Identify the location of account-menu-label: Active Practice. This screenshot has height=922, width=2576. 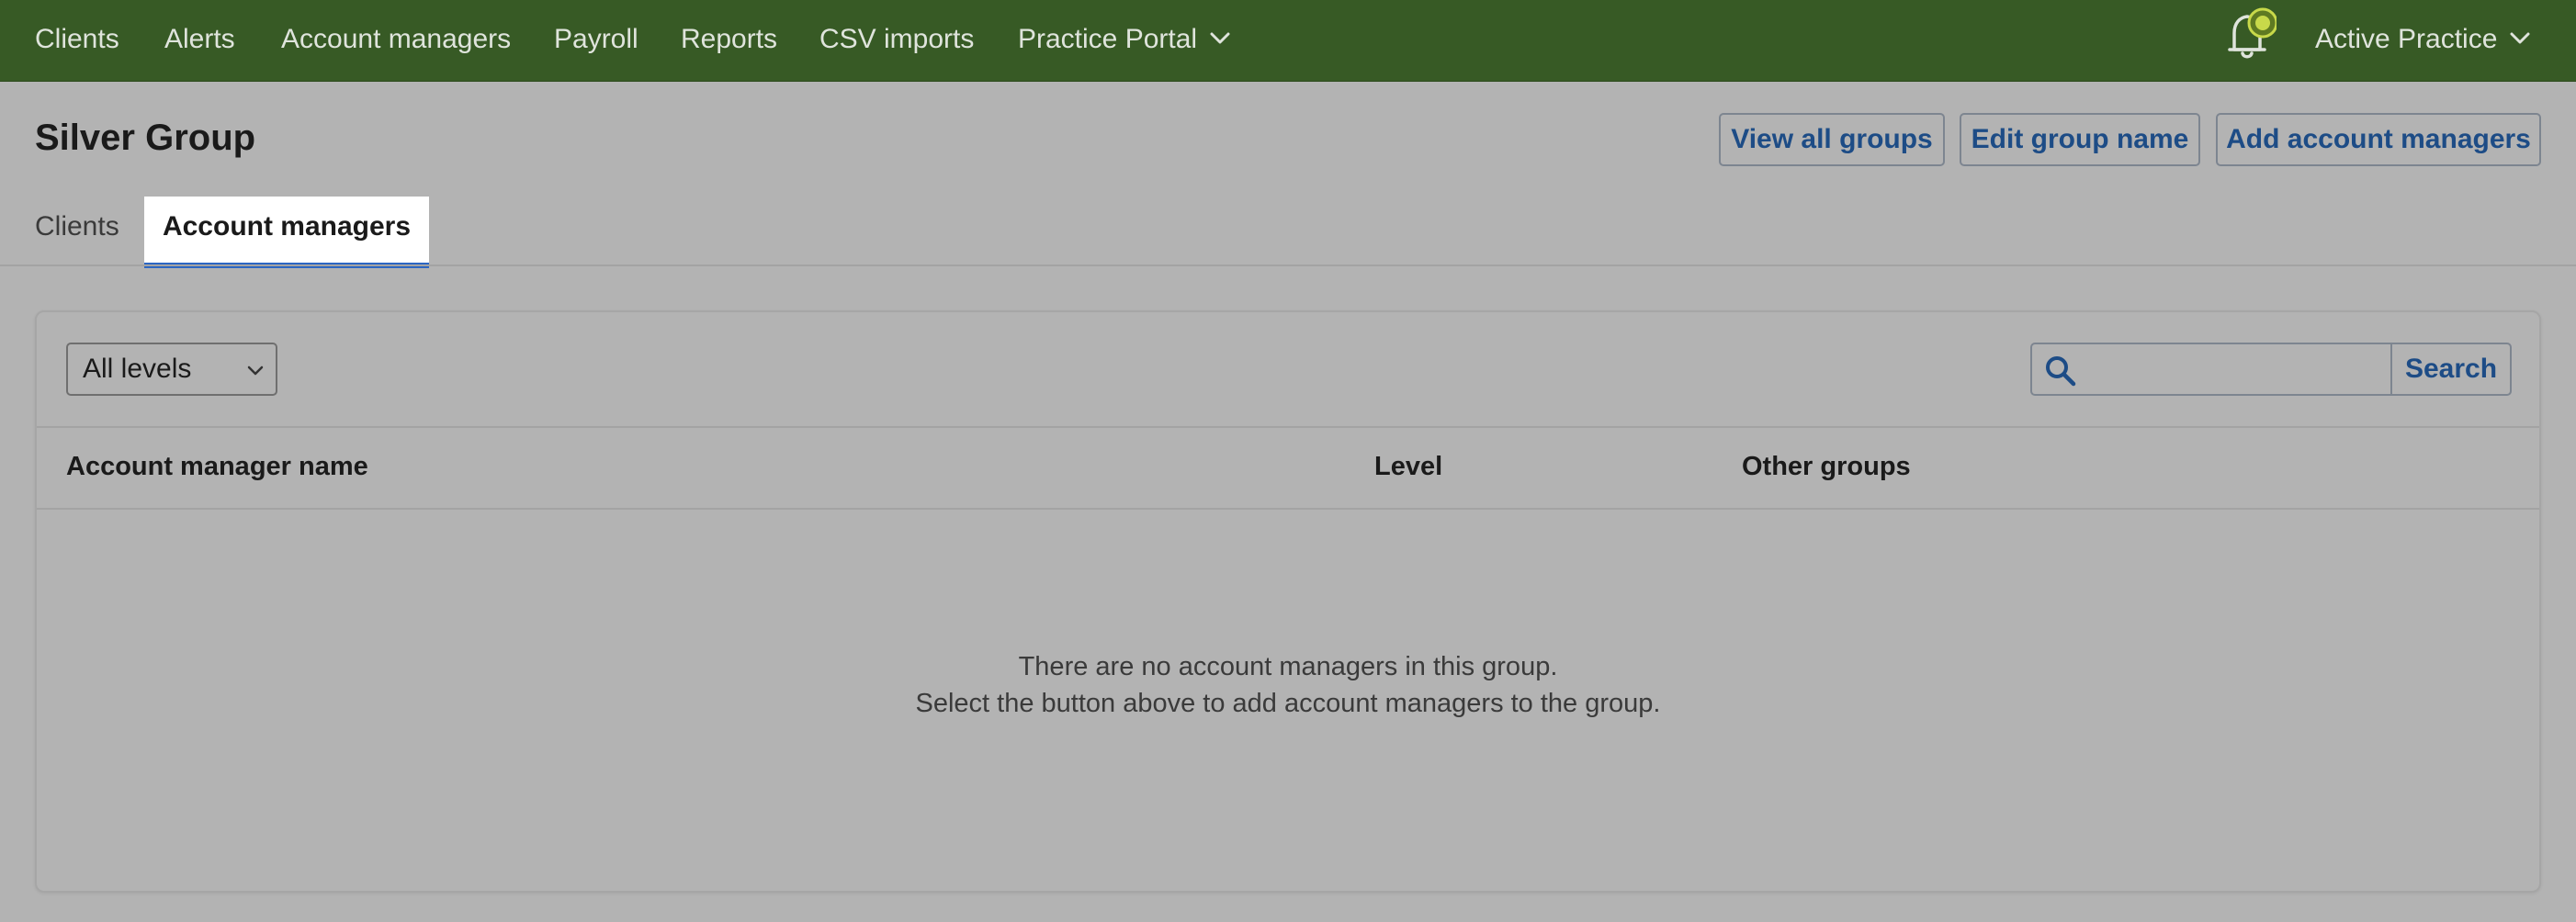
(2406, 39).